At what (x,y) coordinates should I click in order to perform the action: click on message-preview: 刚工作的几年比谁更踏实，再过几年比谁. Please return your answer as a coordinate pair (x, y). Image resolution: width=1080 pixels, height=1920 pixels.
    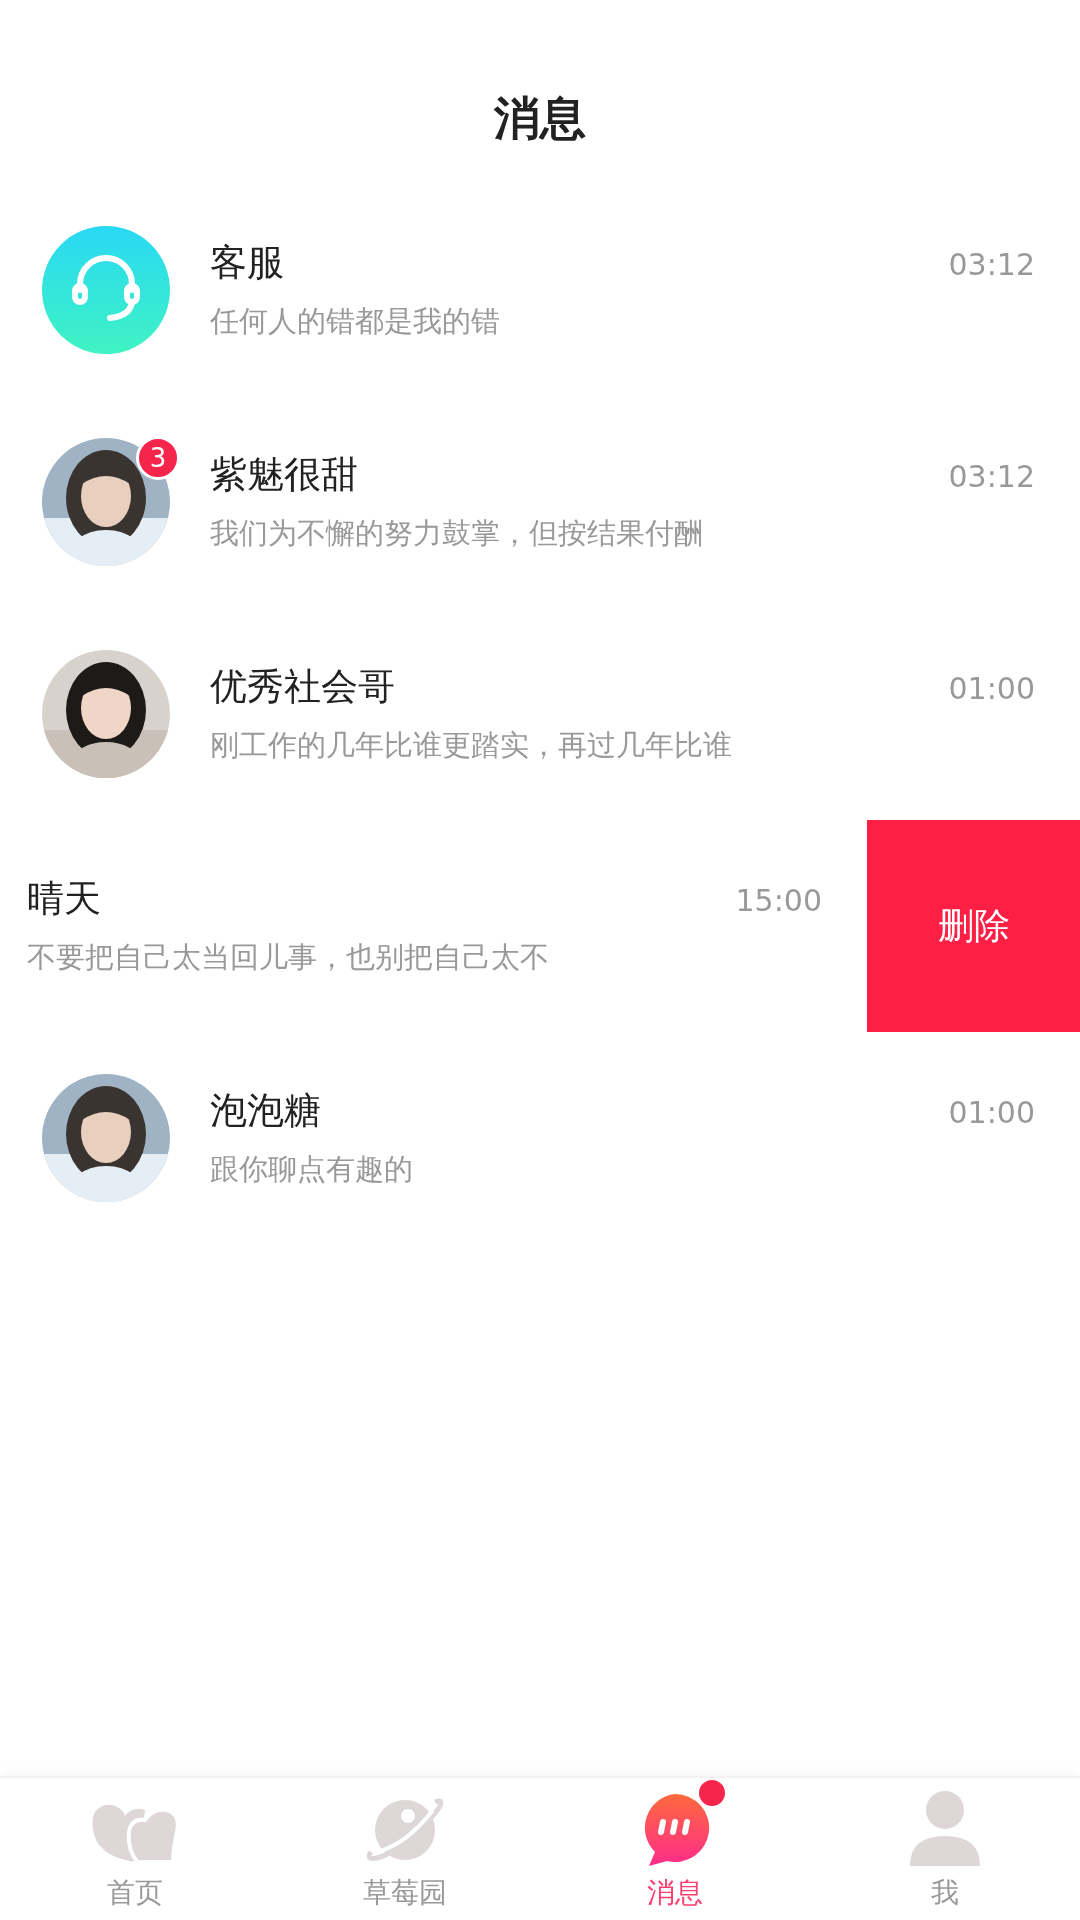
    Looking at the image, I should click on (471, 745).